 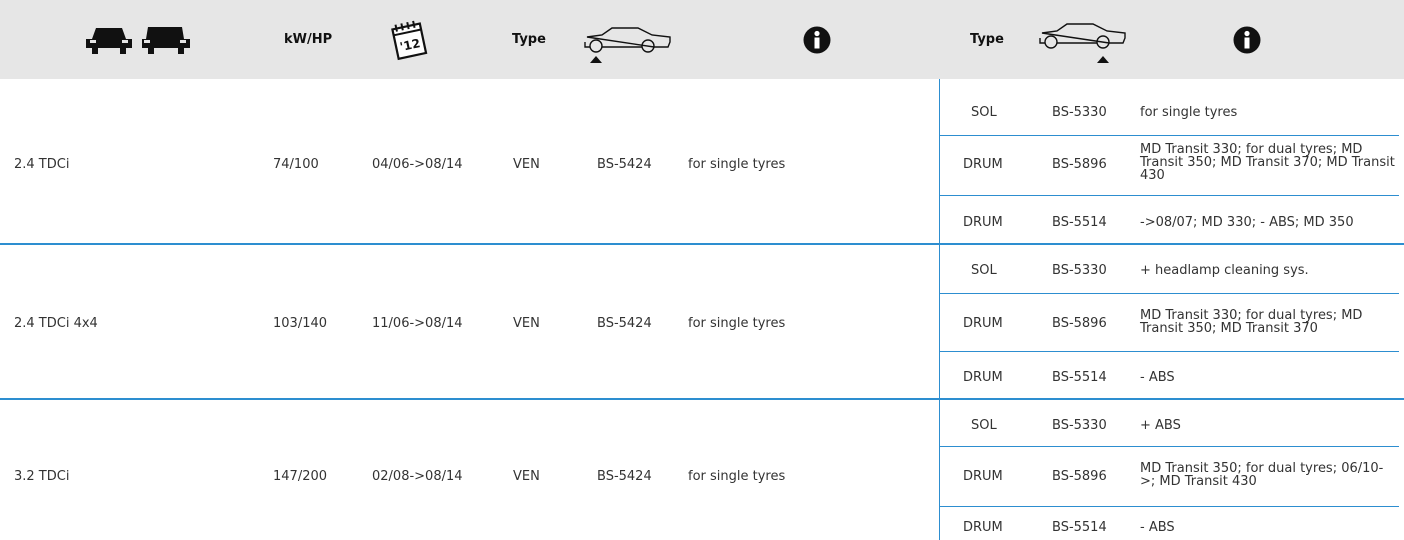 What do you see at coordinates (1224, 270) in the screenshot?
I see `rear-note-cell: + headlamp cleaning sys.` at bounding box center [1224, 270].